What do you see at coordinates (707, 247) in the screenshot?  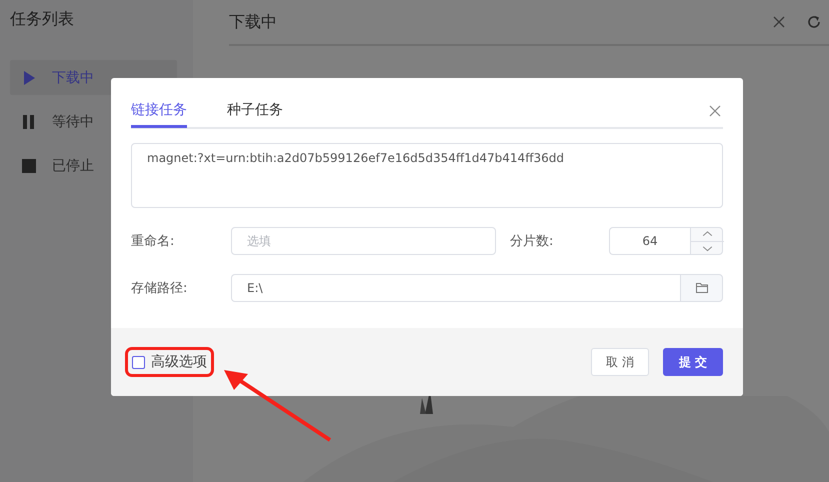 I see `chevron-down-icon` at bounding box center [707, 247].